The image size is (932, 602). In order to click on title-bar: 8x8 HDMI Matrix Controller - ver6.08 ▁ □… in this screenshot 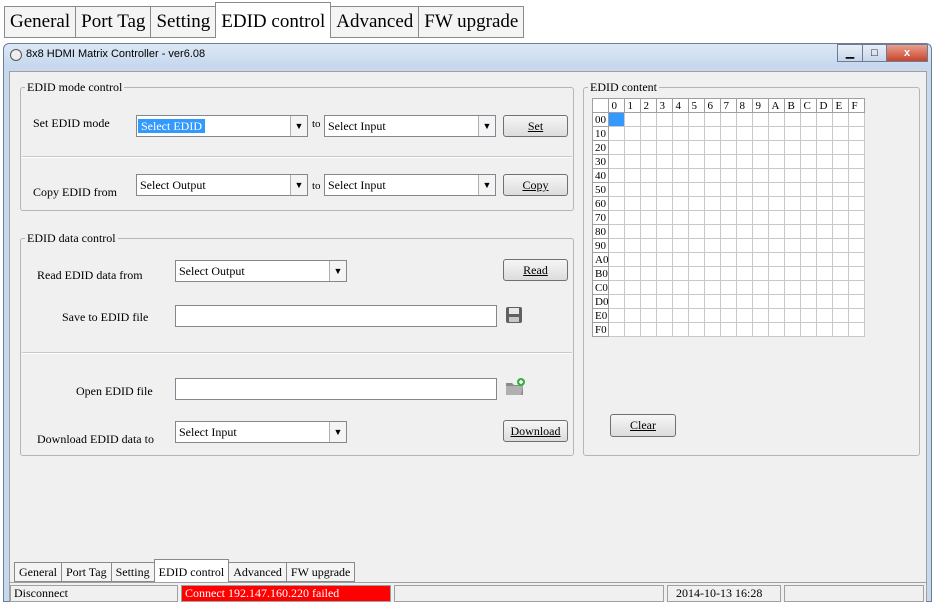, I will do `click(467, 55)`.